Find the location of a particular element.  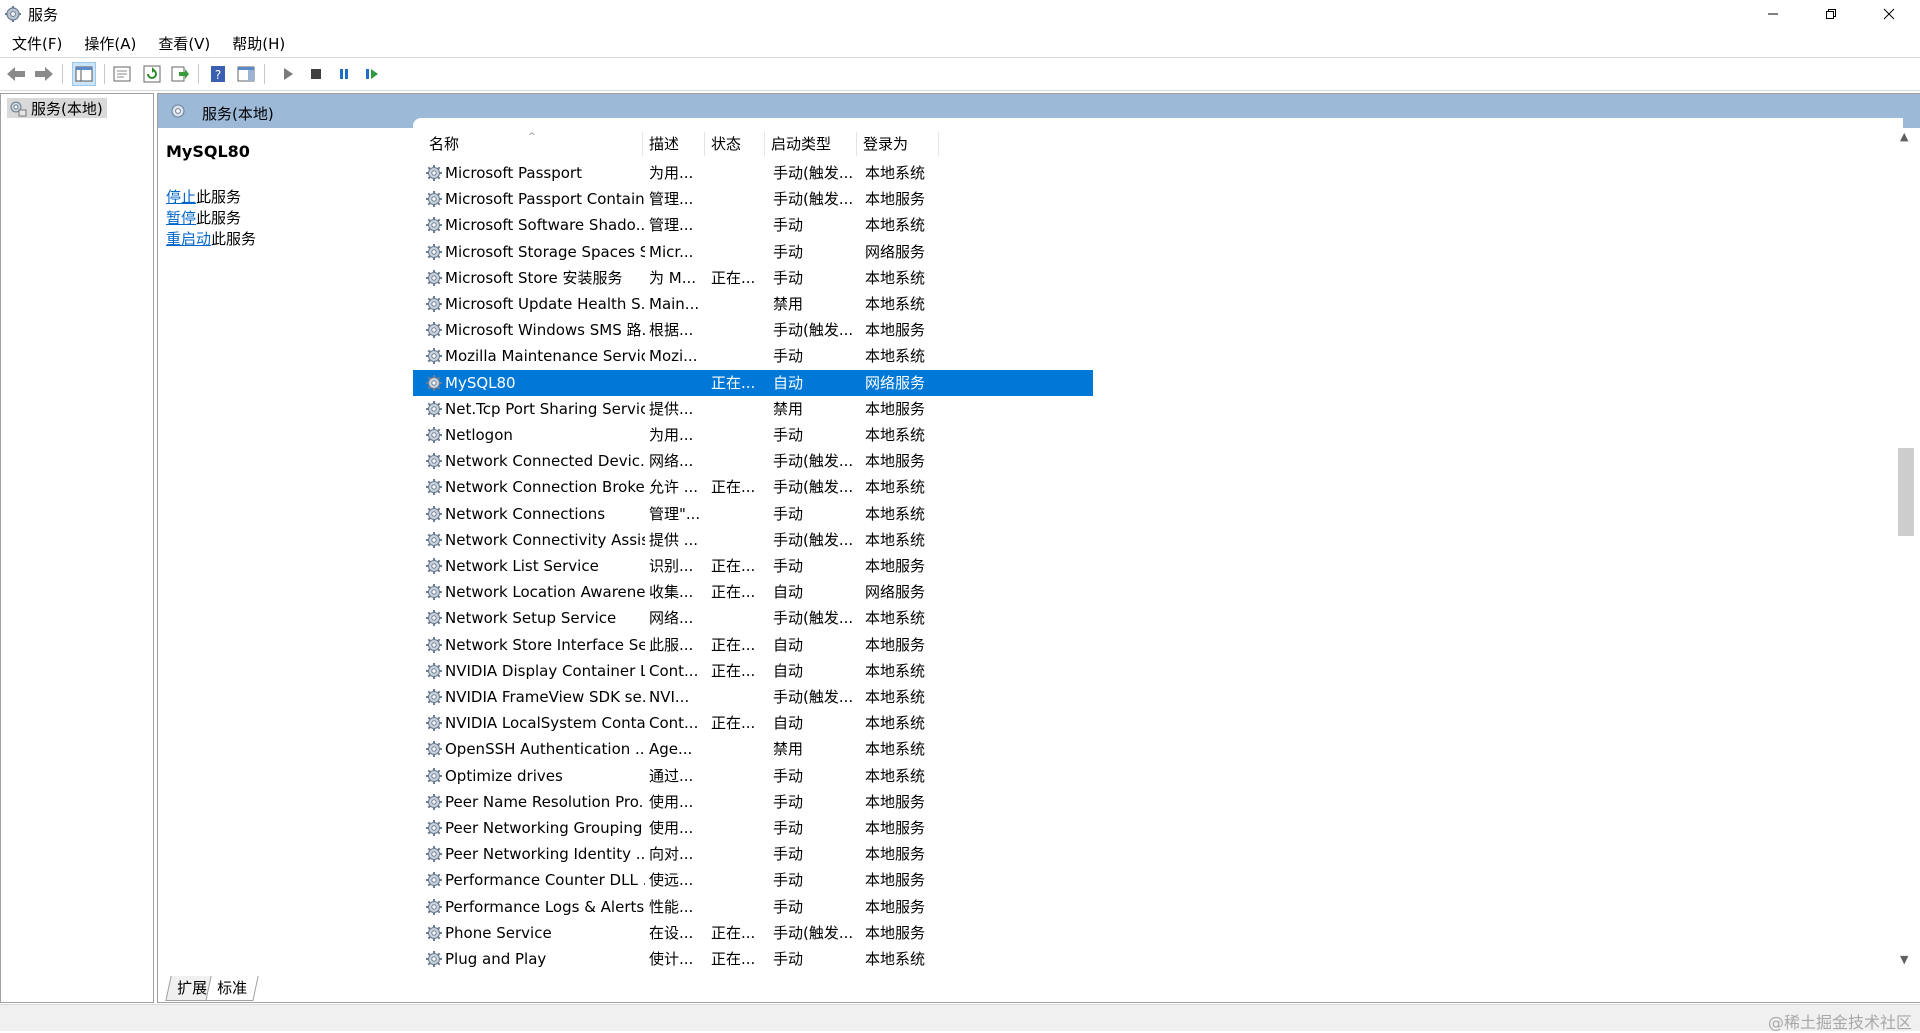

table-row: Peer Name Resolution Pro... 使用... 手动 本地服务 is located at coordinates (753, 802).